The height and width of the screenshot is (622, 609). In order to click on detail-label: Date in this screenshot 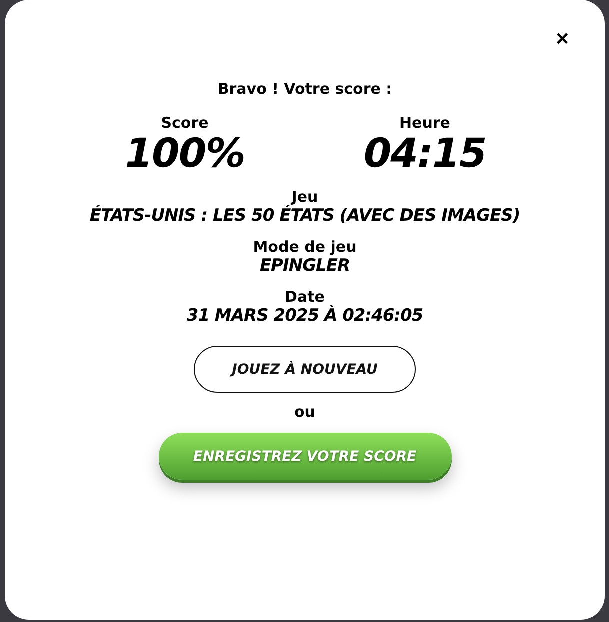, I will do `click(305, 297)`.